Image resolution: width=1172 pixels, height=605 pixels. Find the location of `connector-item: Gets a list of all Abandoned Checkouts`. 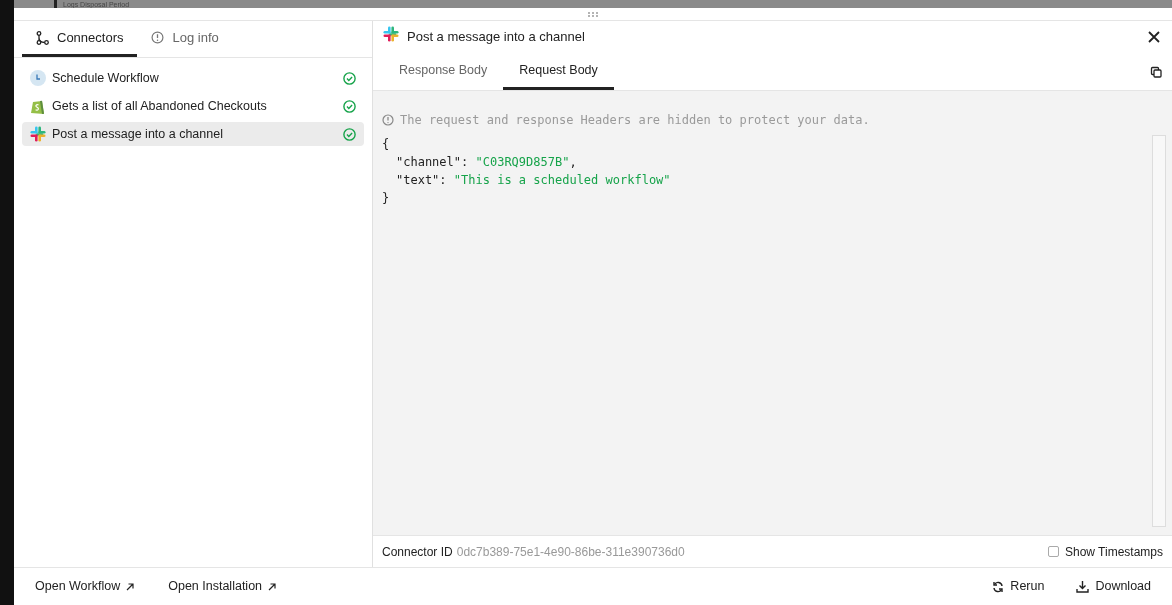

connector-item: Gets a list of all Abandoned Checkouts is located at coordinates (193, 106).